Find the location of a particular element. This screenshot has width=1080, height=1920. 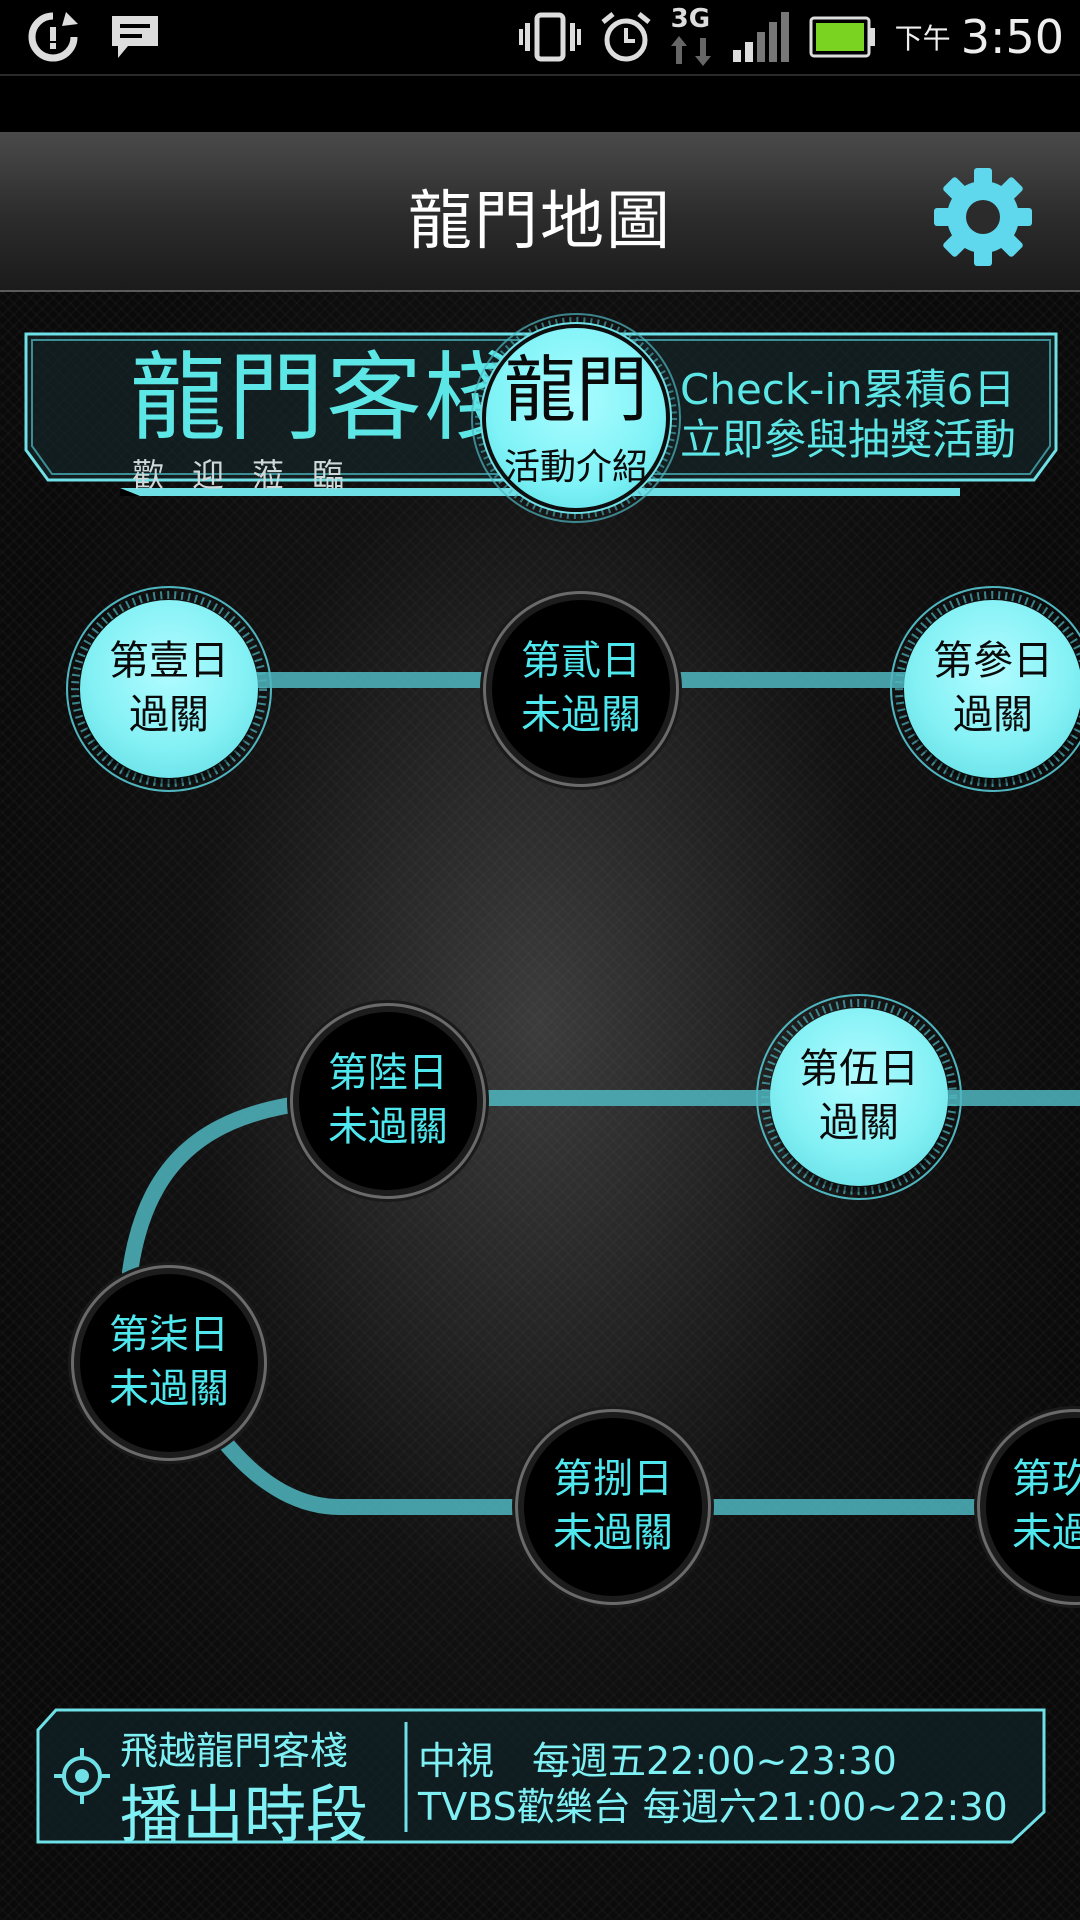

event-intro-button: 龍門 活動介紹 is located at coordinates (576, 418).